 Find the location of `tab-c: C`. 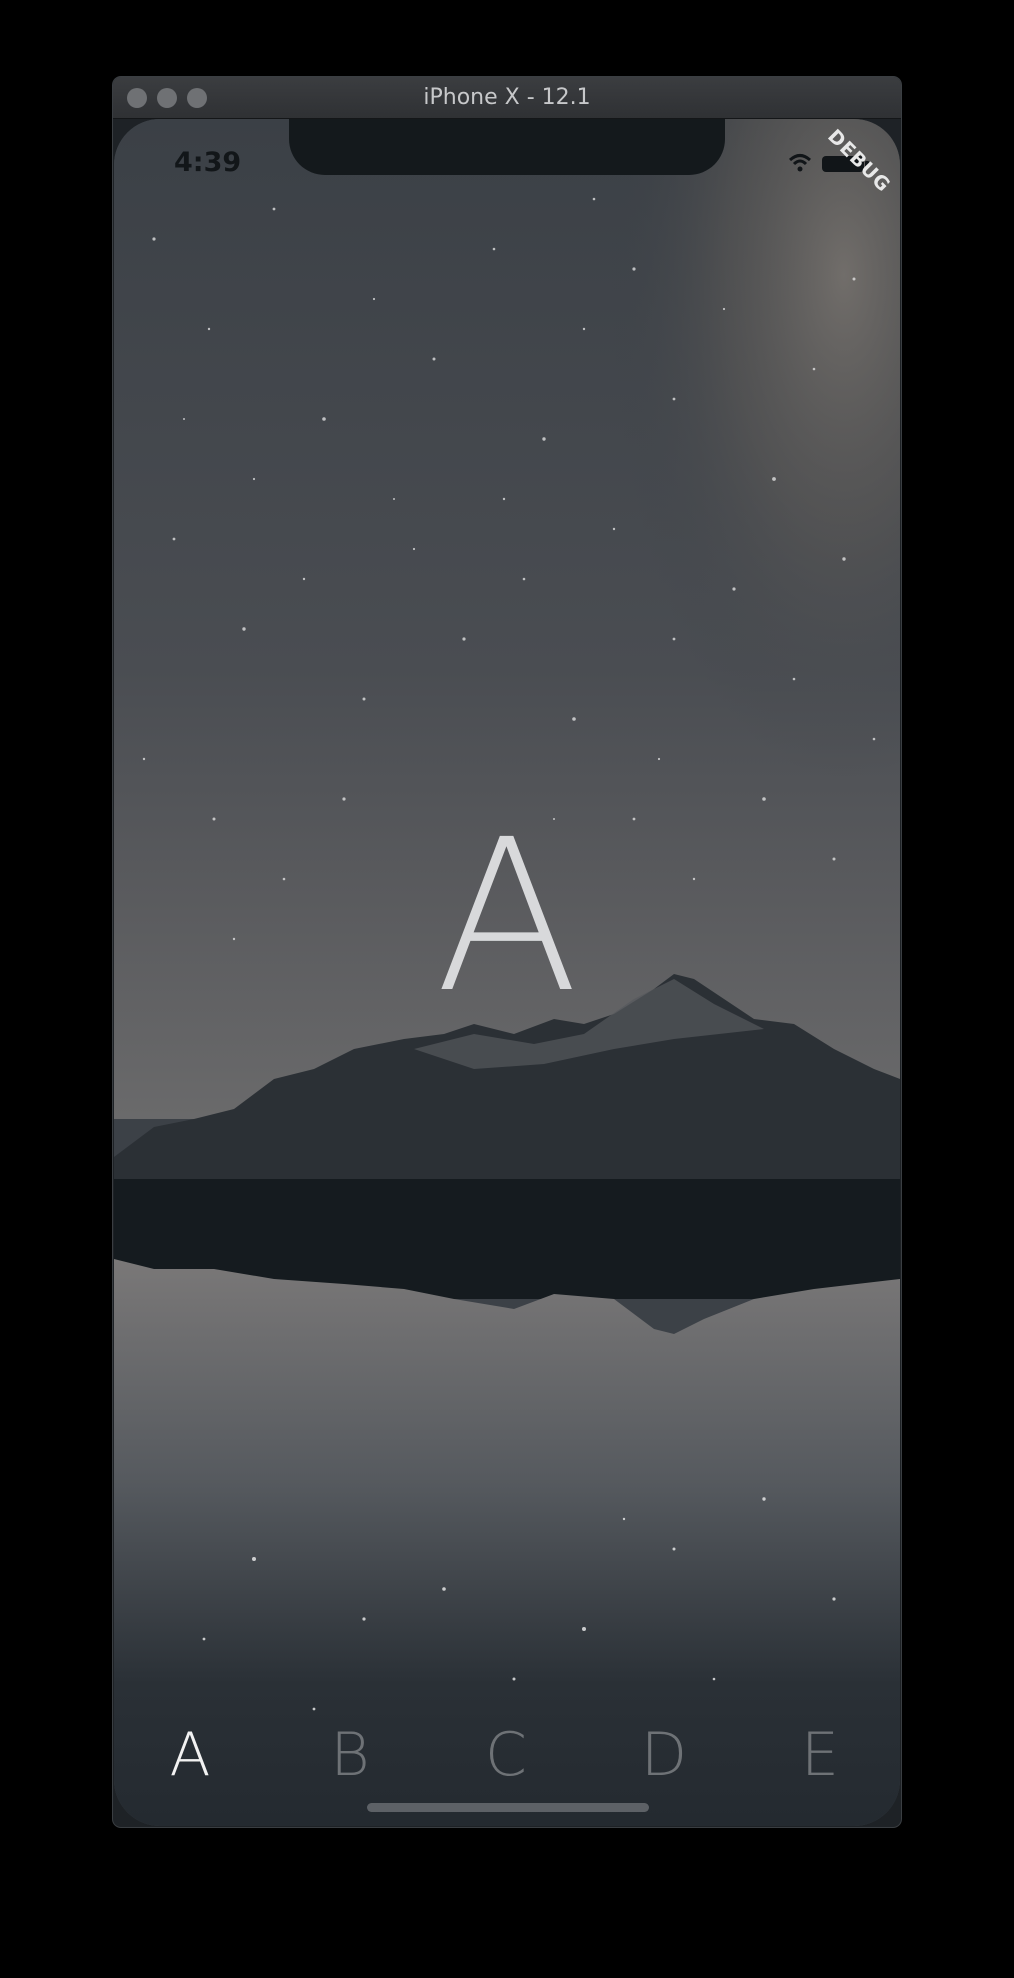

tab-c: C is located at coordinates (506, 1755).